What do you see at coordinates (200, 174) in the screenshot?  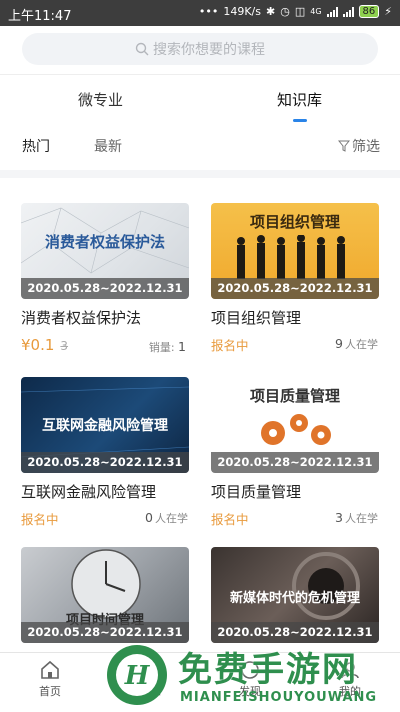 I see `section-divider` at bounding box center [200, 174].